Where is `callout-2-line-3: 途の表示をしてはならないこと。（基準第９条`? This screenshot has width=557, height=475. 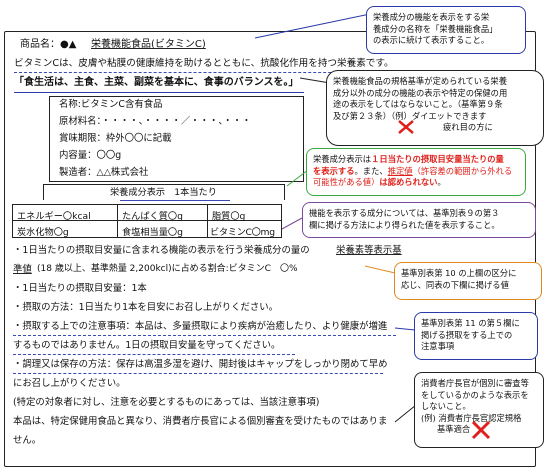 callout-2-line-3: 途の表示をしてはならないこと。（基準第９条 is located at coordinates (418, 104).